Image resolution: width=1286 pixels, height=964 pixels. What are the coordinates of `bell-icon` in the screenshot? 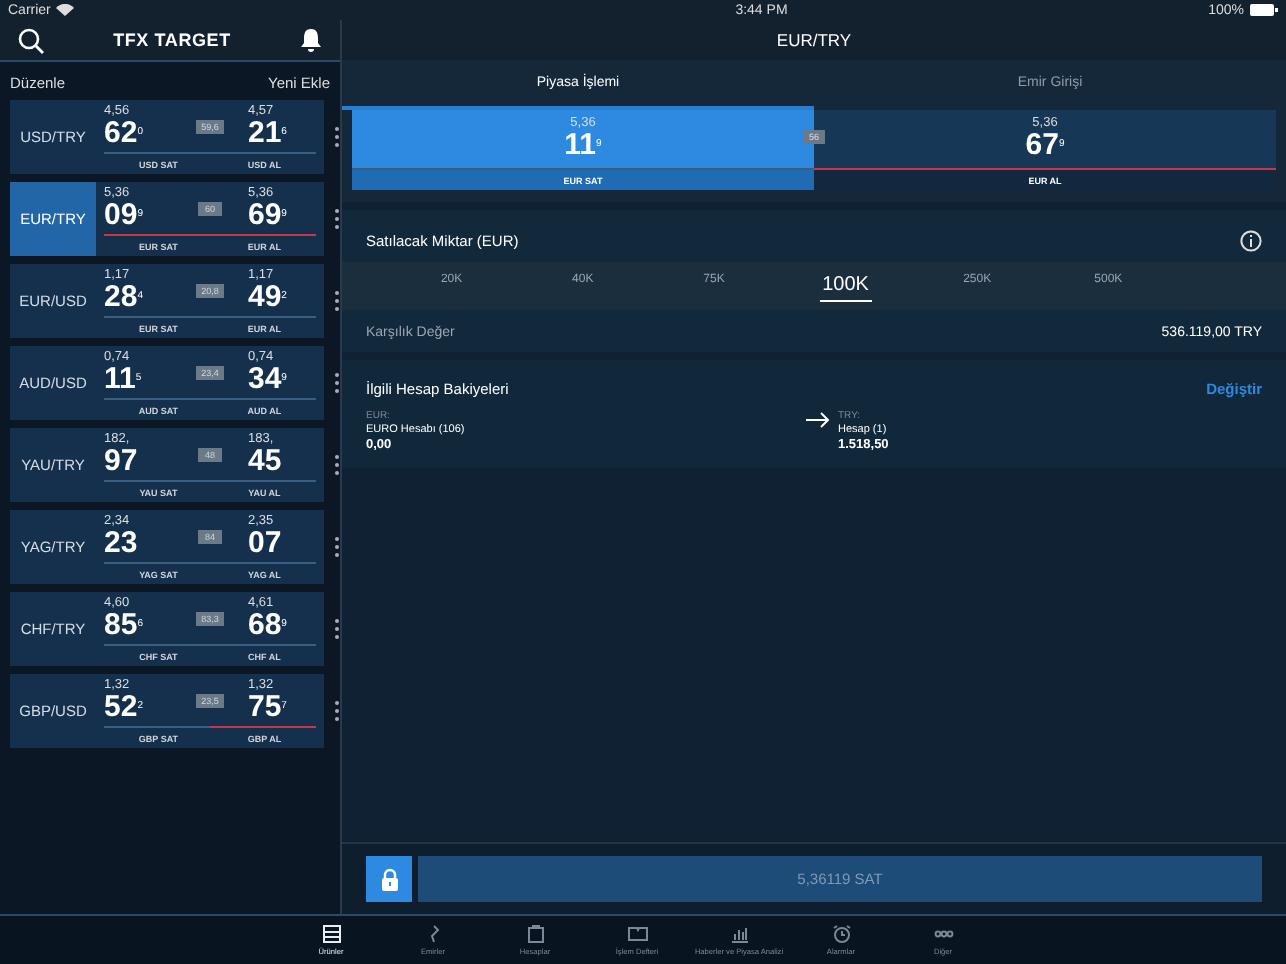 It's located at (310, 40).